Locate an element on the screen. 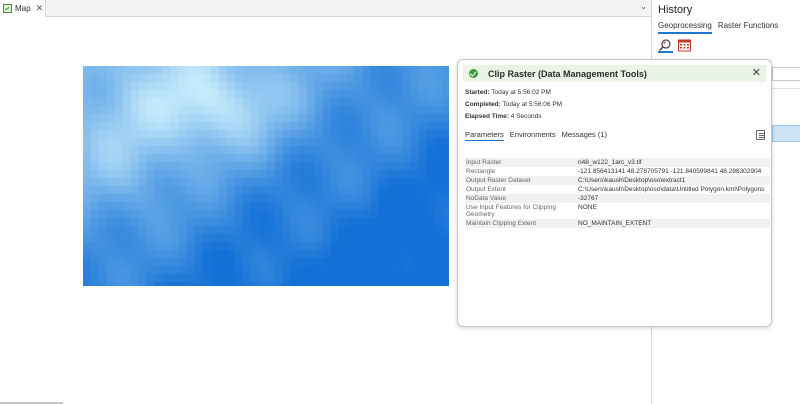  tab-raster-functions: Raster Functions is located at coordinates (748, 27).